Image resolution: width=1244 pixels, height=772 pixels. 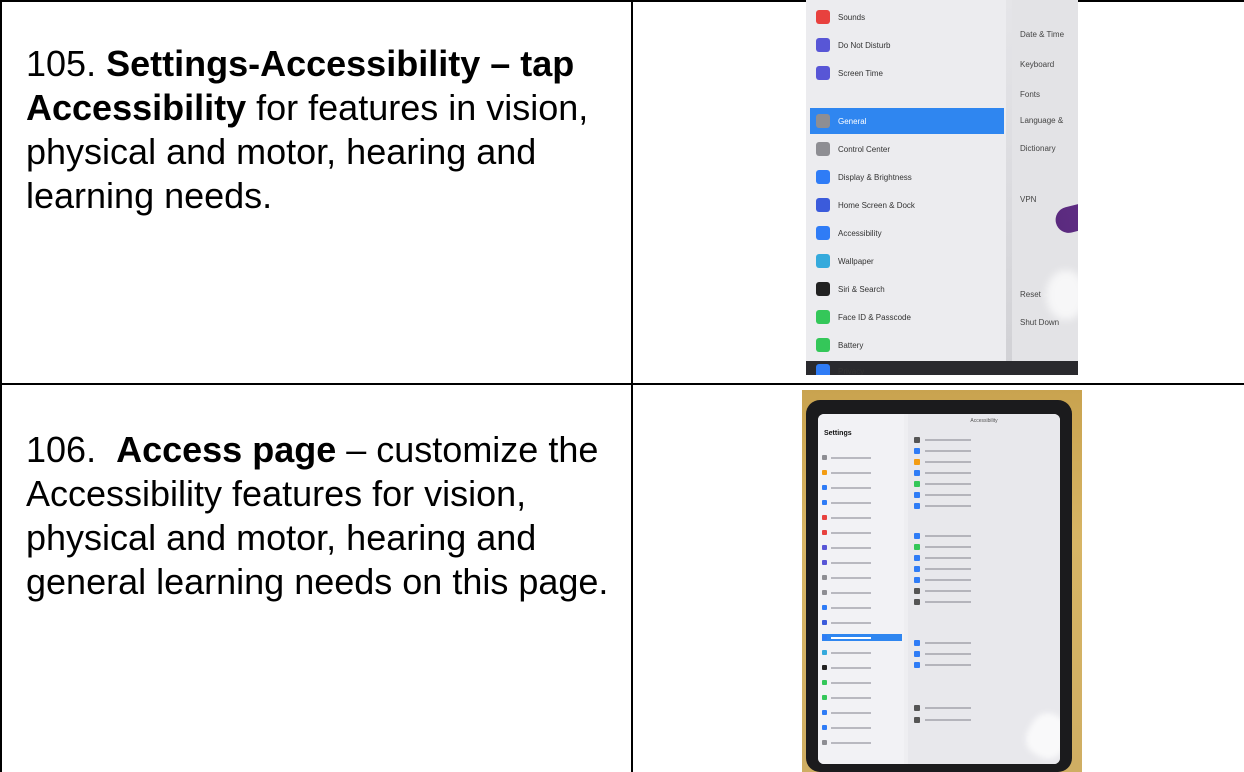 I want to click on general-detail-row: Language &, so click(x=1041, y=120).